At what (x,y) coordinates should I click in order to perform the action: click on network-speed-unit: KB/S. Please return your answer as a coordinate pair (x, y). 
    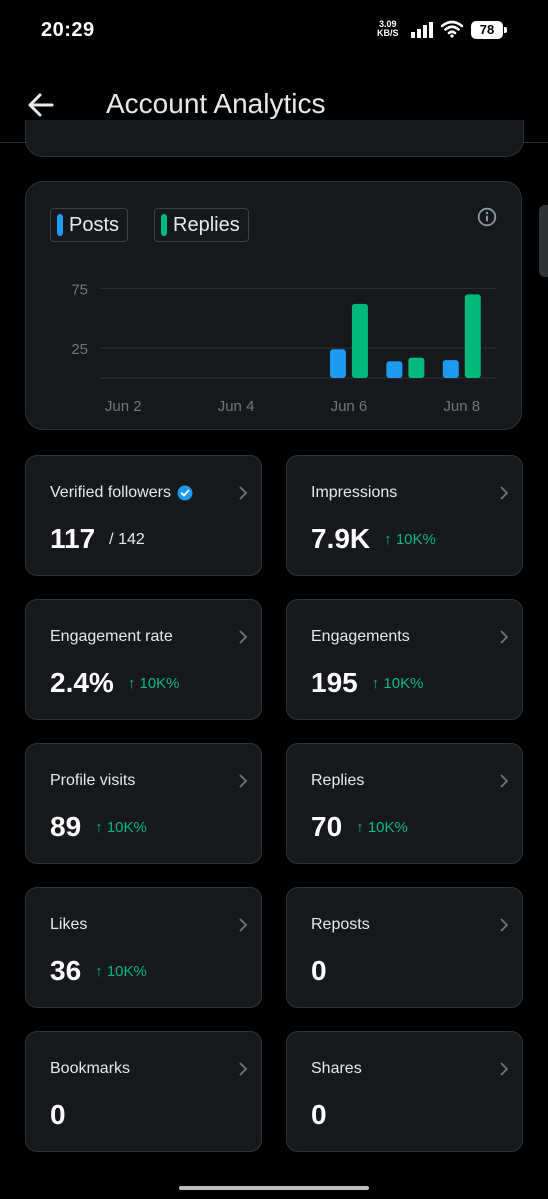
    Looking at the image, I should click on (388, 33).